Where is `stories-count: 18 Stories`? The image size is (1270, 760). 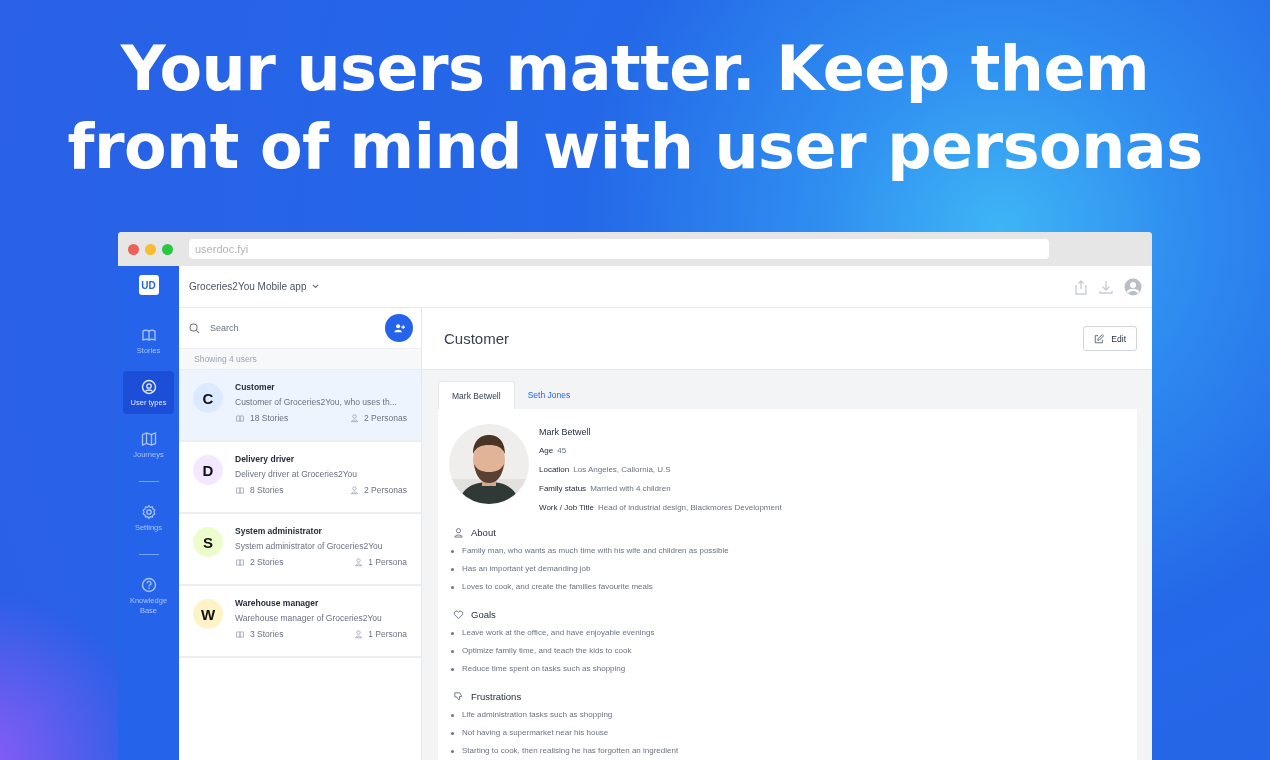
stories-count: 18 Stories is located at coordinates (269, 418).